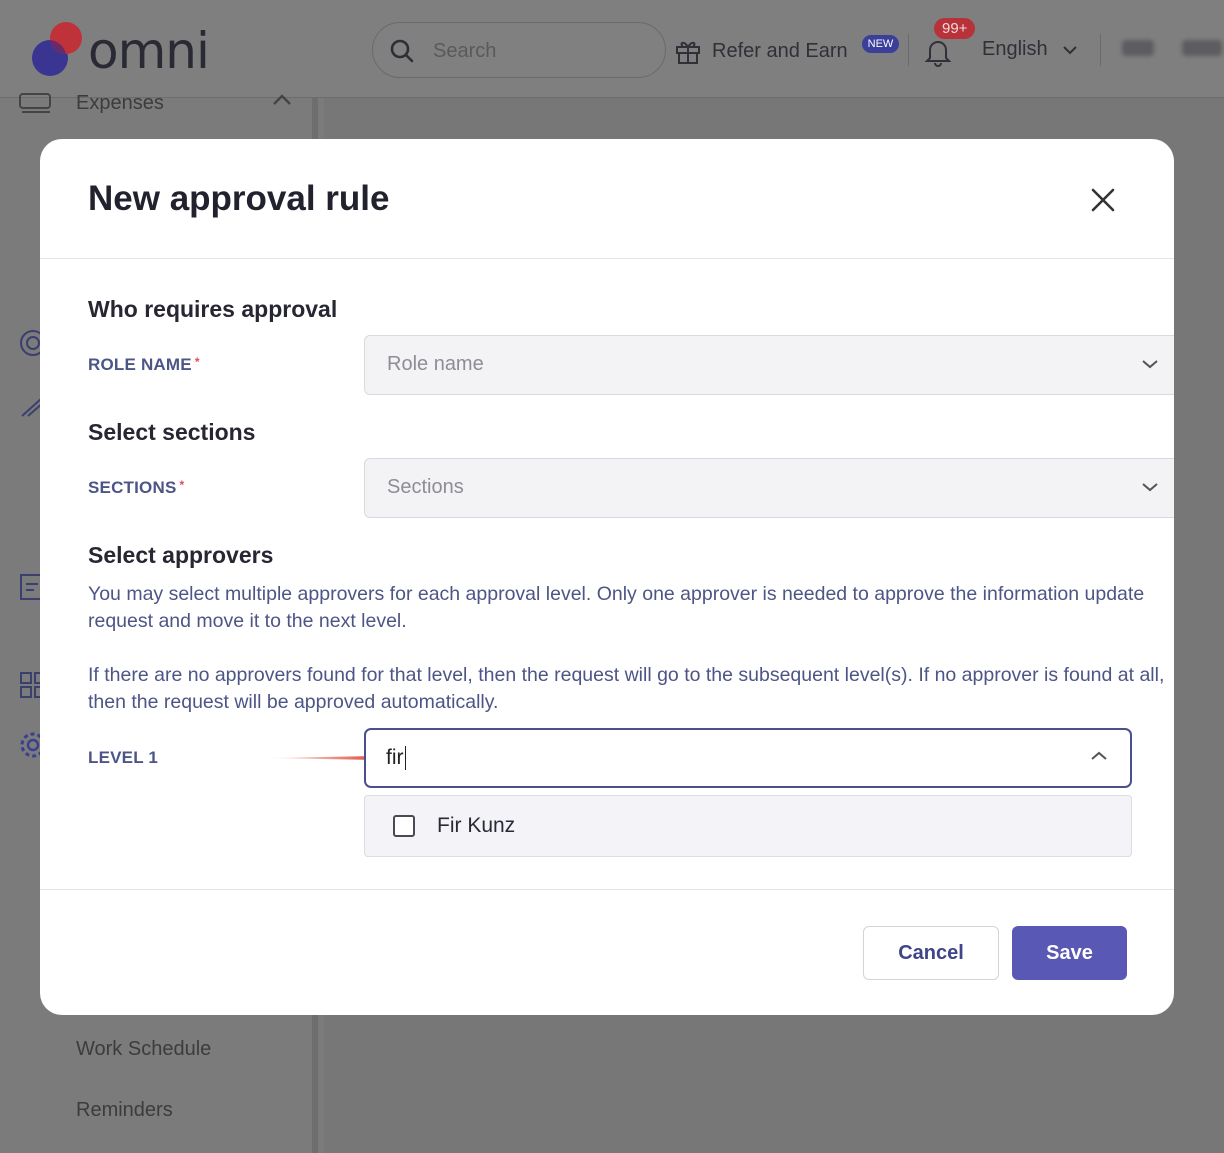 Image resolution: width=1224 pixels, height=1153 pixels. What do you see at coordinates (143, 1049) in the screenshot?
I see `sidebar-item-work-schedule: Work Schedule` at bounding box center [143, 1049].